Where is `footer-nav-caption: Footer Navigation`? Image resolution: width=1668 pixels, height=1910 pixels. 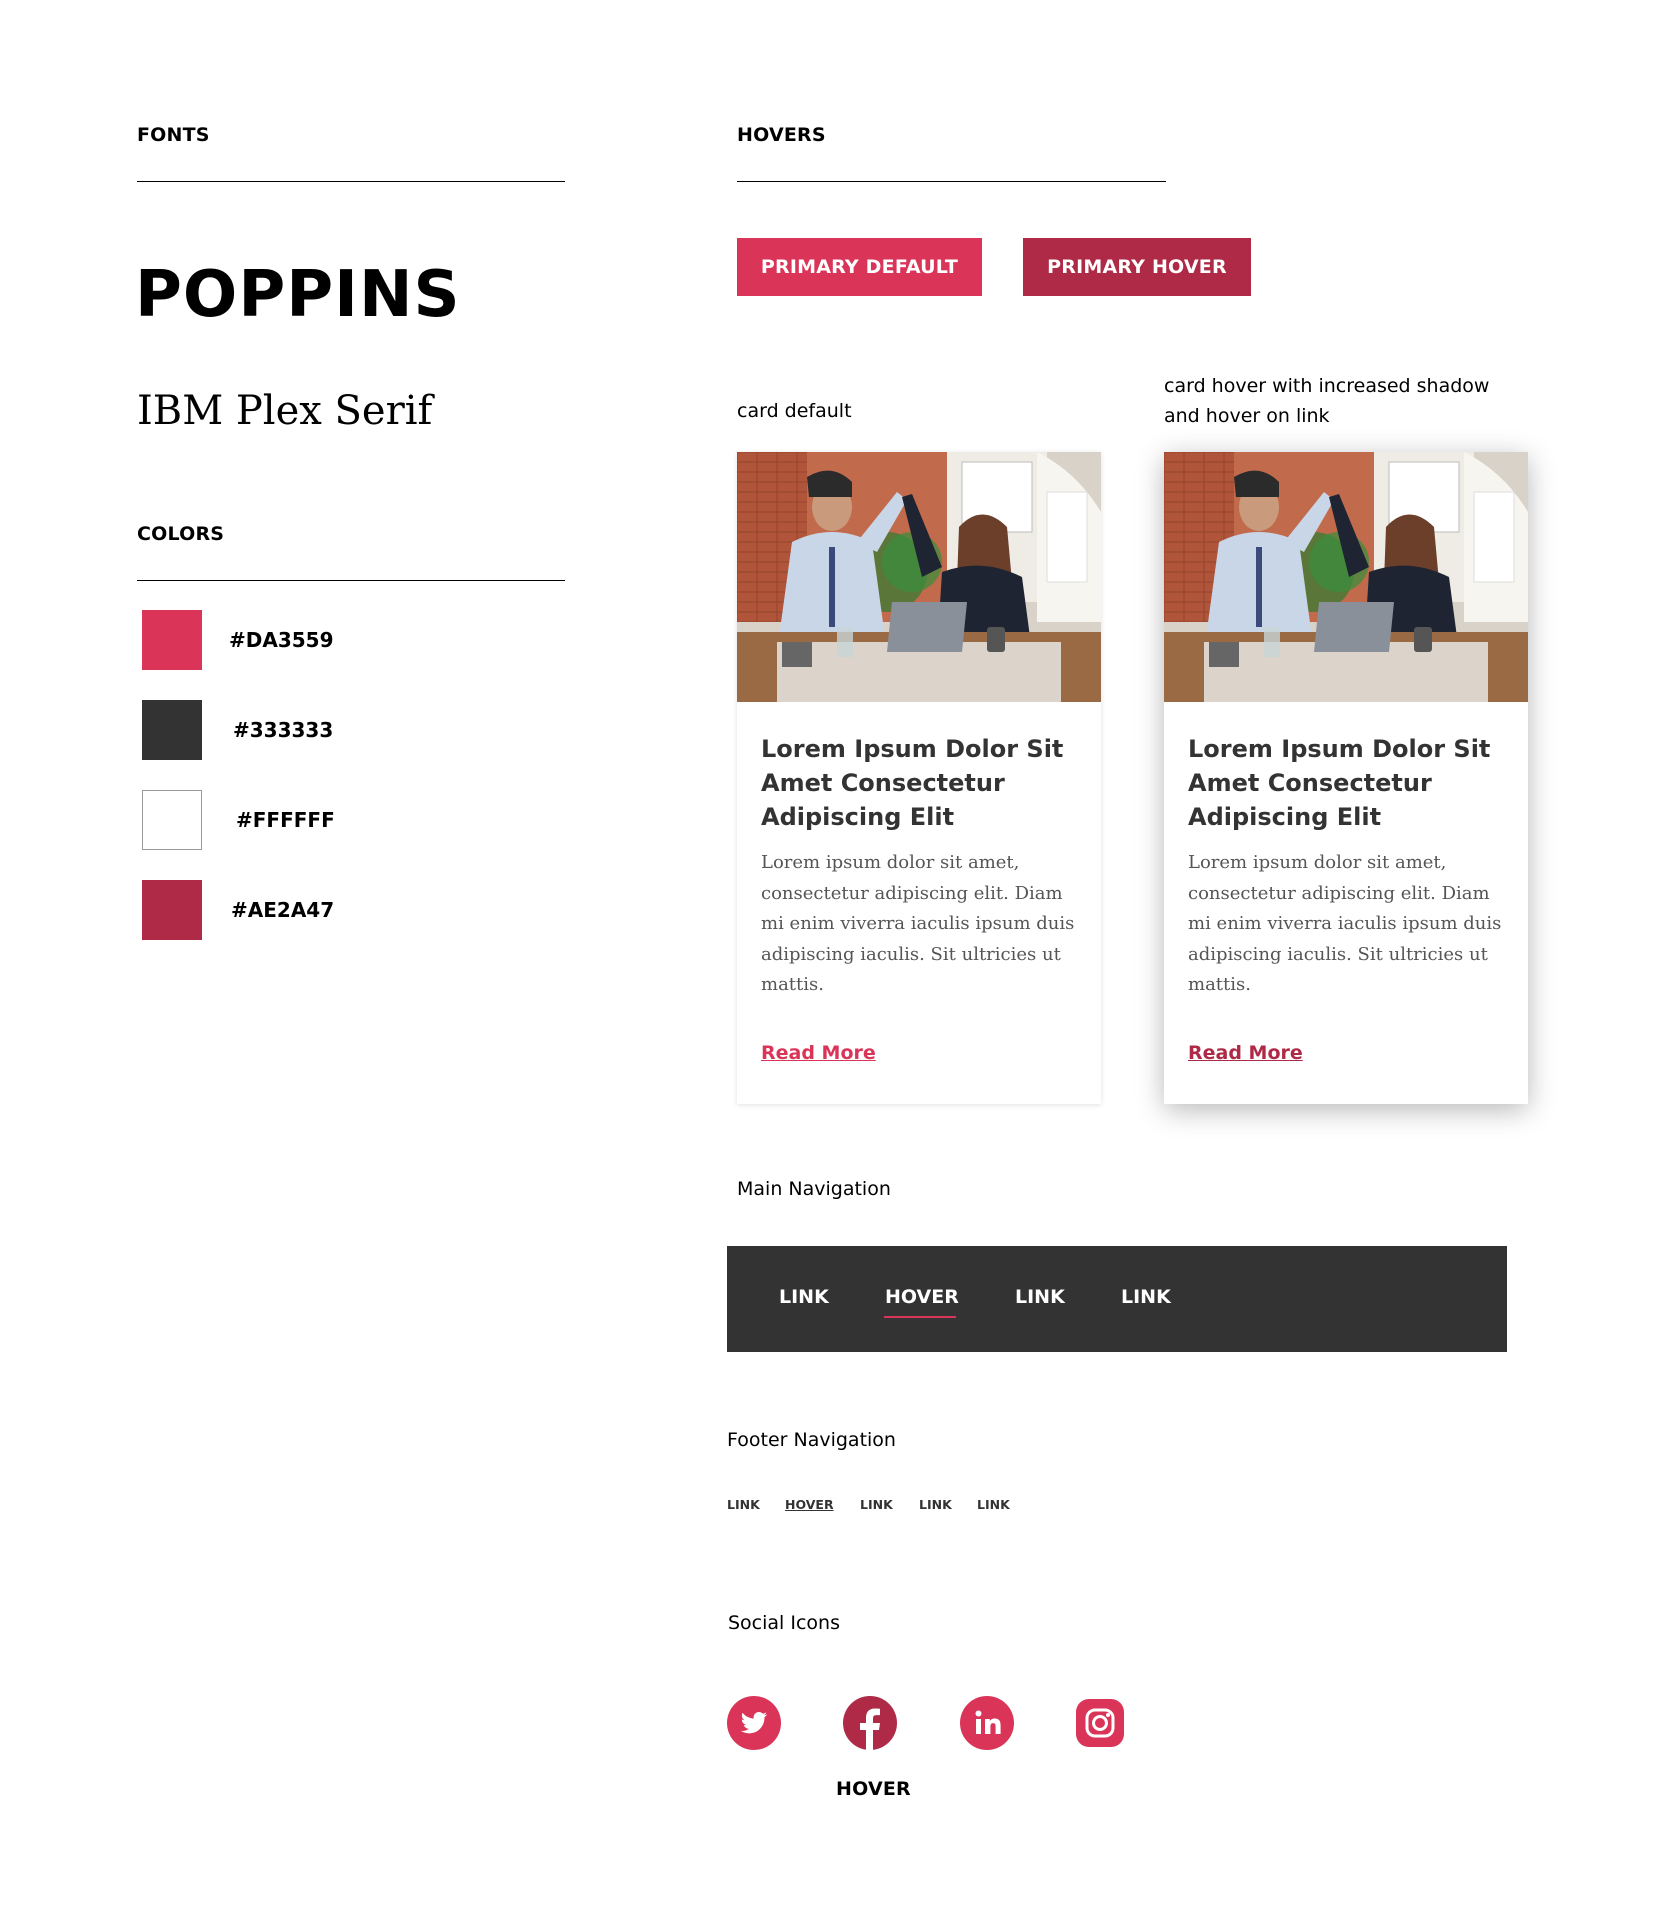 footer-nav-caption: Footer Navigation is located at coordinates (811, 1440).